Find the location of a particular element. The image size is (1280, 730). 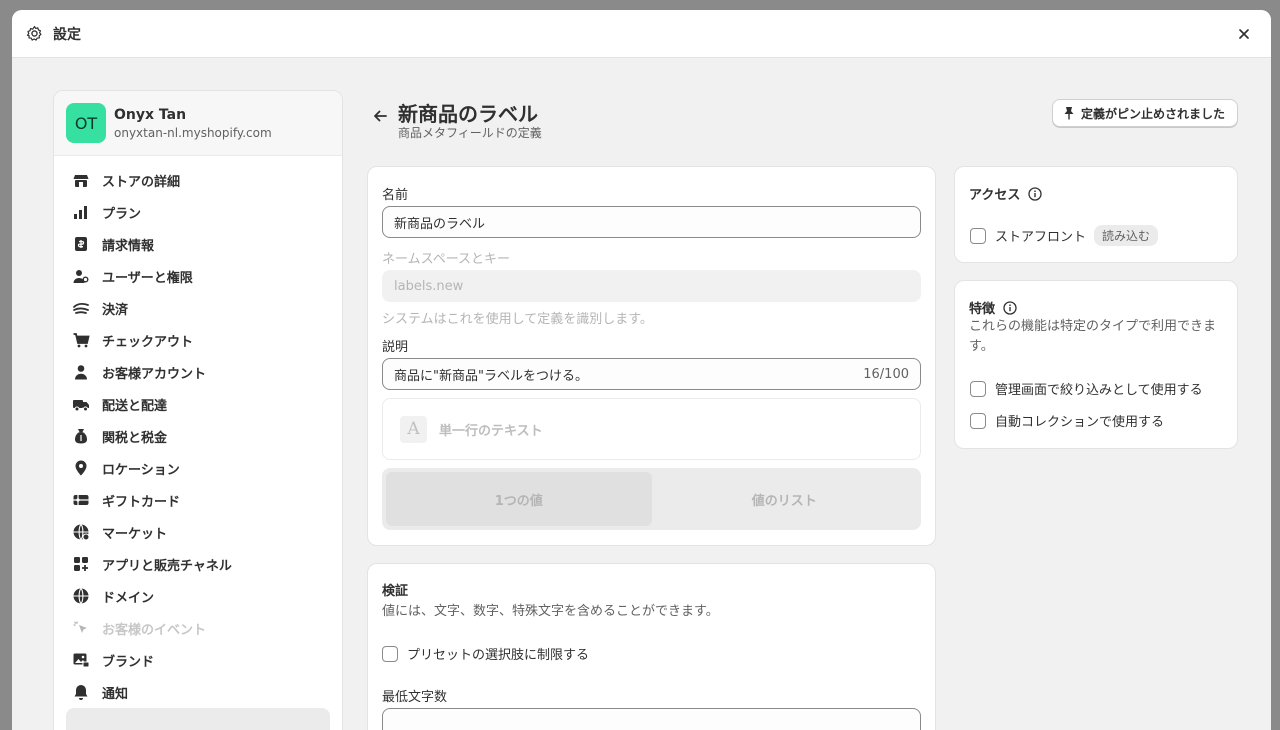

collection-checkbox-row: 自動コレクションで使用する is located at coordinates (1067, 420).